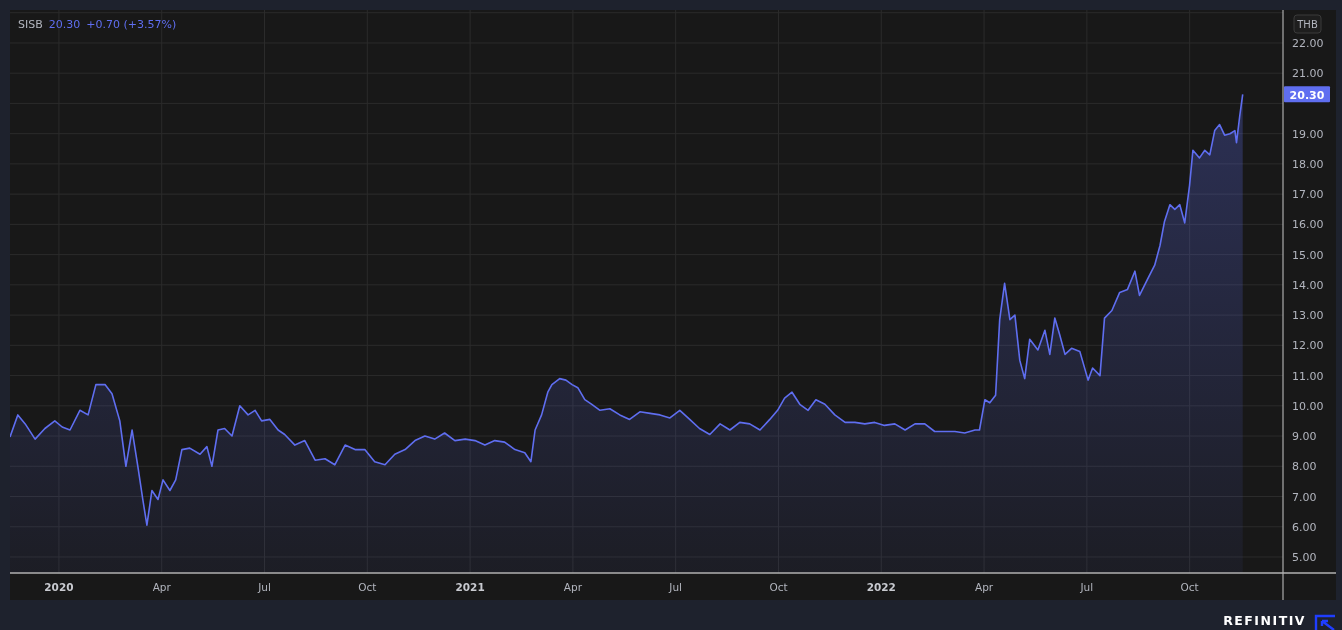 This screenshot has width=1342, height=630. I want to click on axis-label: 15.00, so click(1308, 255).